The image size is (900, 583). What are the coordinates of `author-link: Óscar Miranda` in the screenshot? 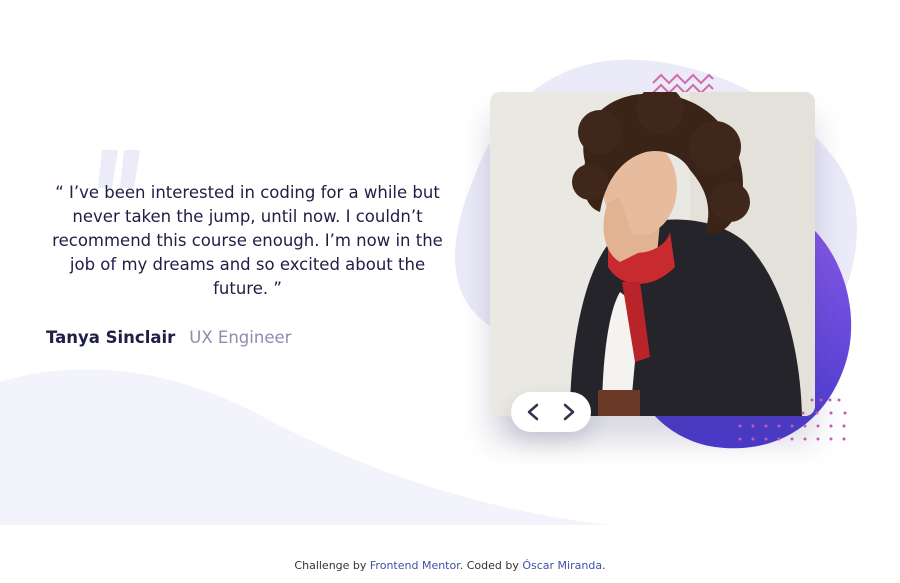 It's located at (562, 565).